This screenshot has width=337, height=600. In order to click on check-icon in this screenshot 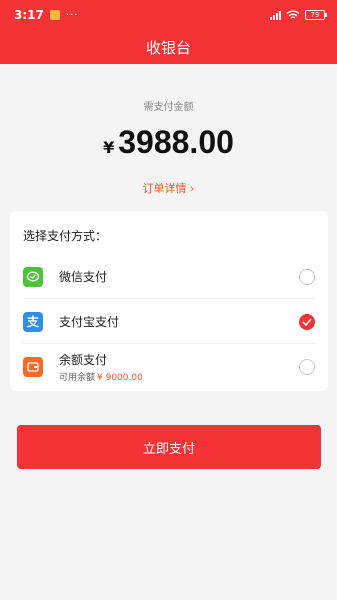, I will do `click(307, 321)`.